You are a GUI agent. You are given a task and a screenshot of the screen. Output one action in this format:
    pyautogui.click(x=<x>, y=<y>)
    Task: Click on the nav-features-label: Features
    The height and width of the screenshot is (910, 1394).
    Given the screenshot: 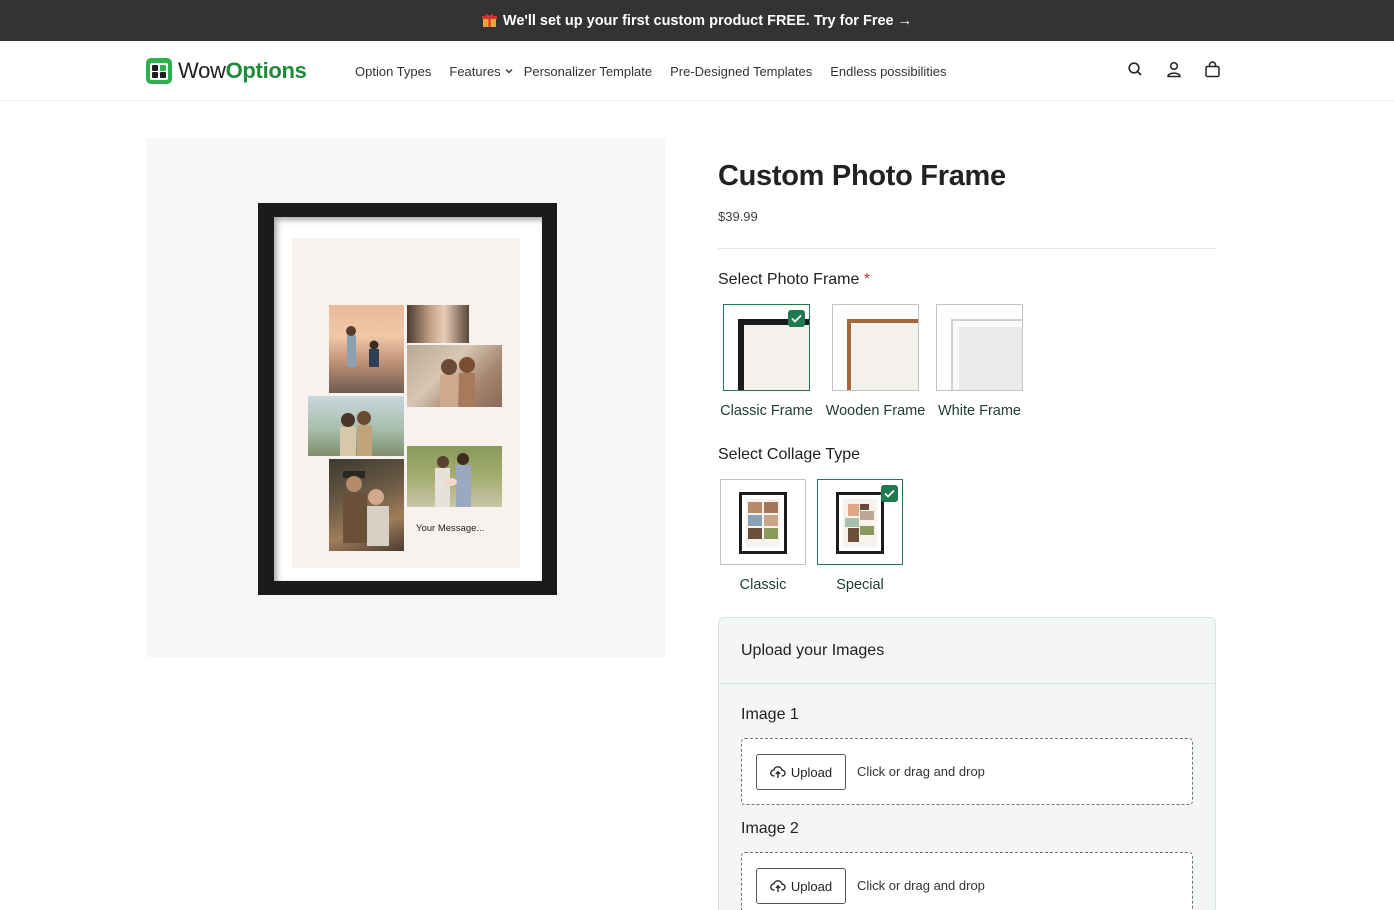 What is the action you would take?
    pyautogui.click(x=475, y=71)
    